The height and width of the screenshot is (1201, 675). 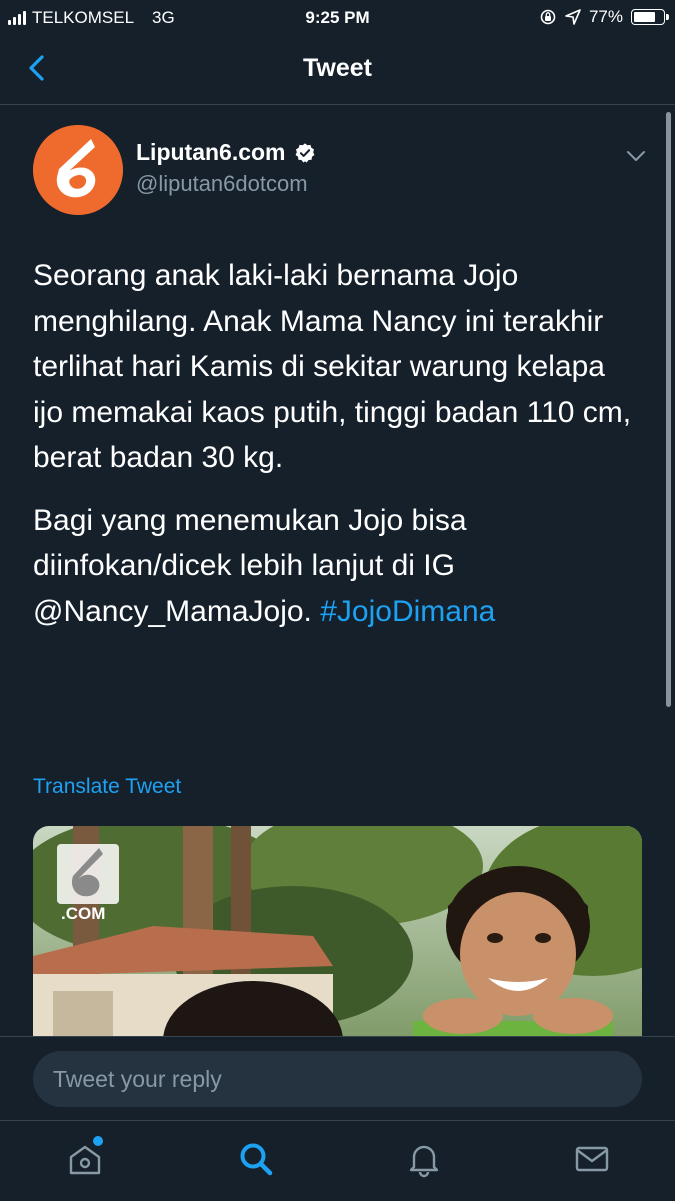 What do you see at coordinates (107, 787) in the screenshot?
I see `translate-tweet-link: Translate Tweet` at bounding box center [107, 787].